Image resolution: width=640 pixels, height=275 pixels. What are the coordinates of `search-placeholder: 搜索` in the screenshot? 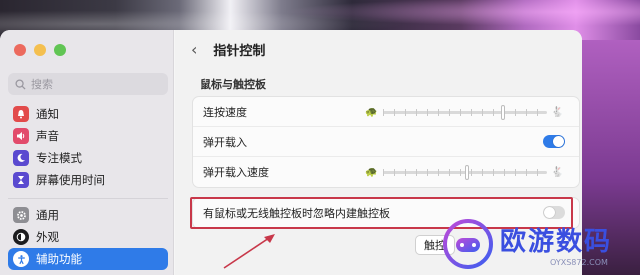 It's located at (42, 84).